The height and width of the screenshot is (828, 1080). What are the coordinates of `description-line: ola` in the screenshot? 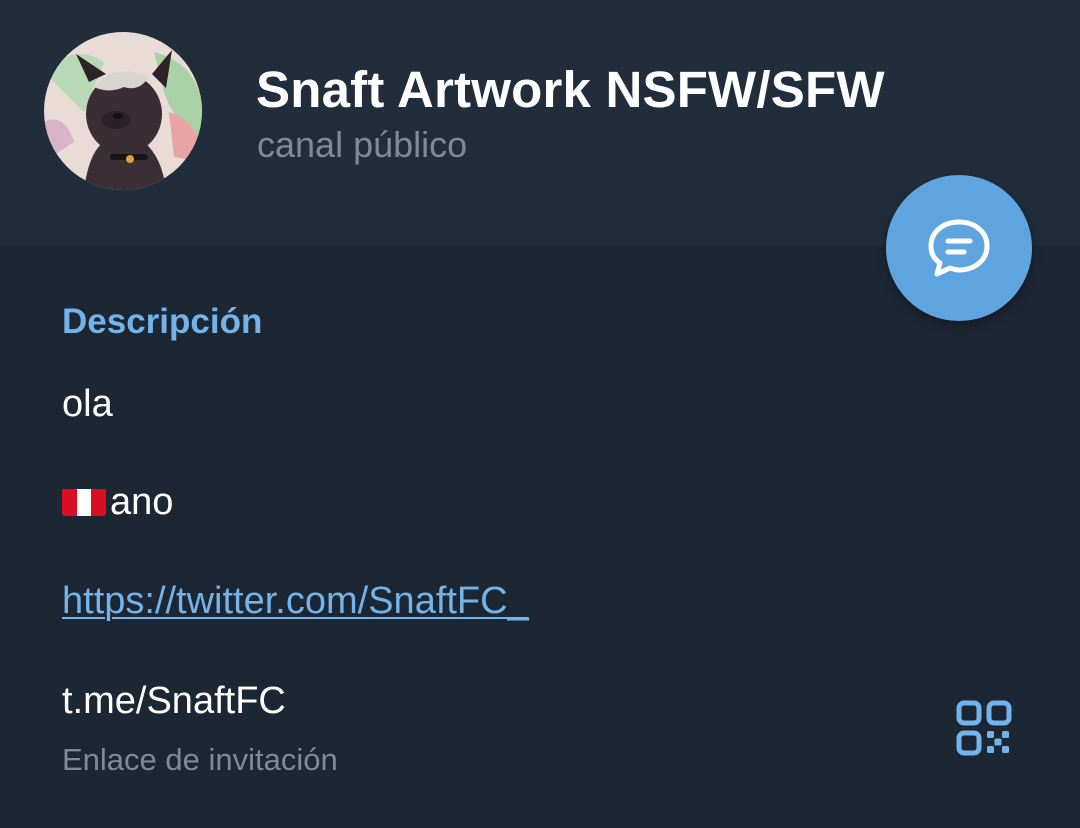 It's located at (87, 404).